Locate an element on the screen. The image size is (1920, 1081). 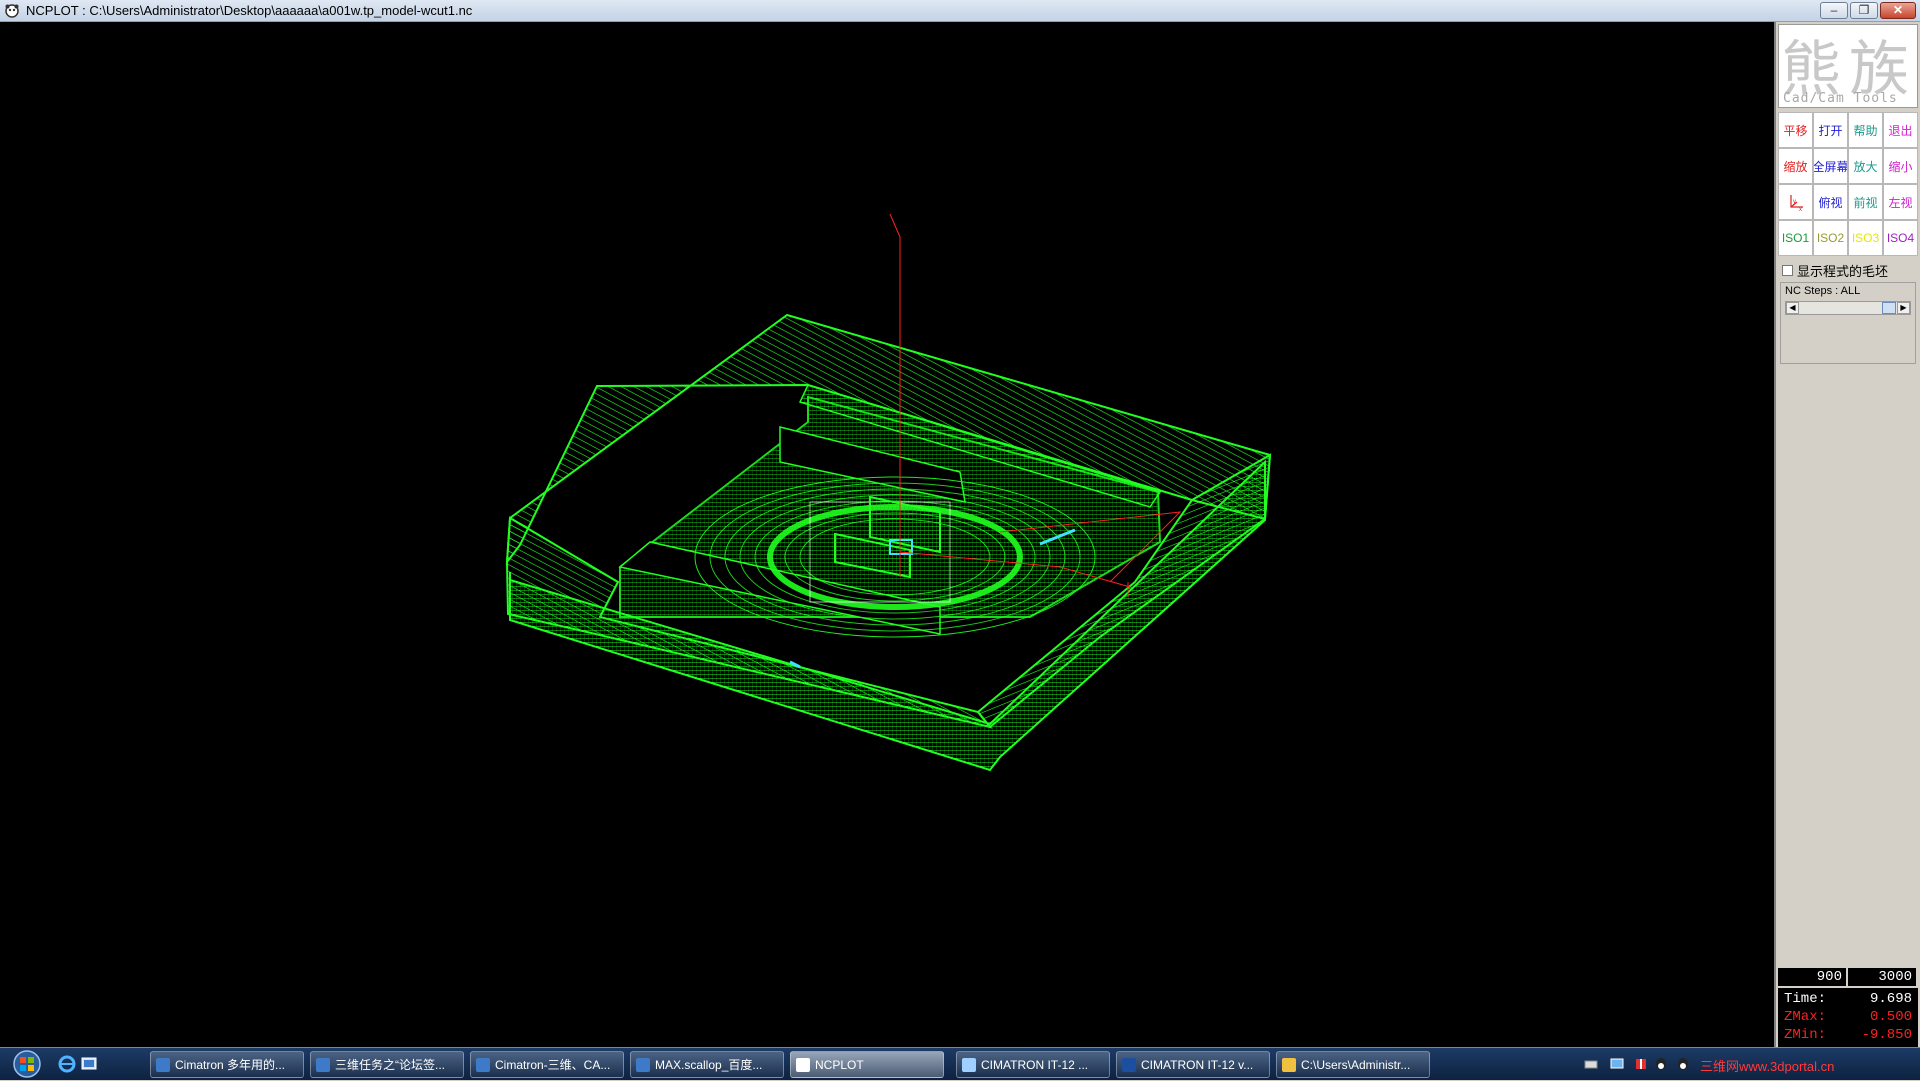
tool-label-fullscreen: 全屏幕 is located at coordinates (1830, 166).